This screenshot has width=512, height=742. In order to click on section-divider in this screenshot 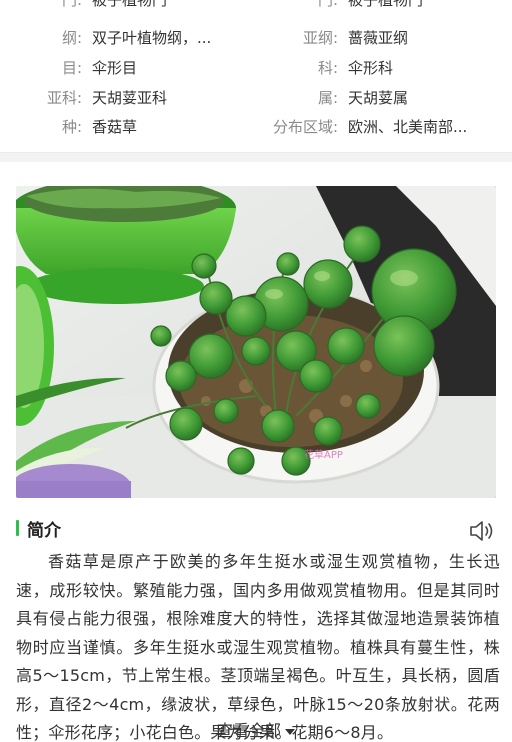, I will do `click(256, 157)`.